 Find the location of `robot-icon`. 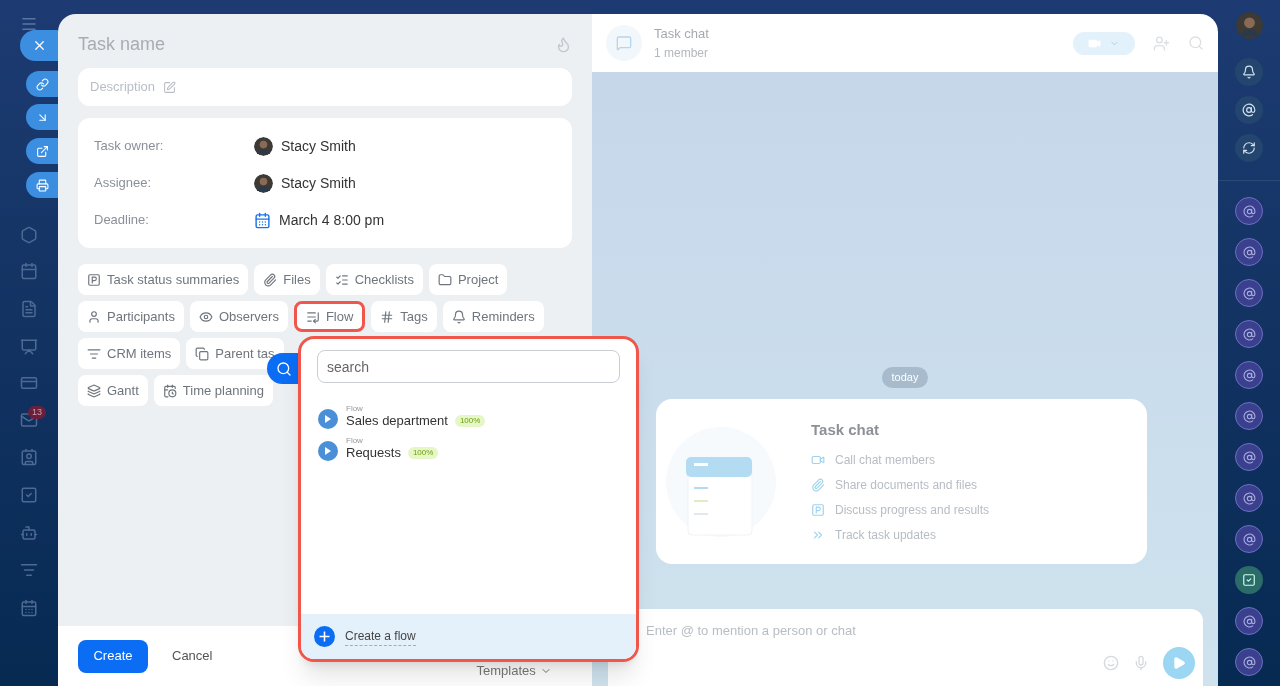

robot-icon is located at coordinates (29, 533).